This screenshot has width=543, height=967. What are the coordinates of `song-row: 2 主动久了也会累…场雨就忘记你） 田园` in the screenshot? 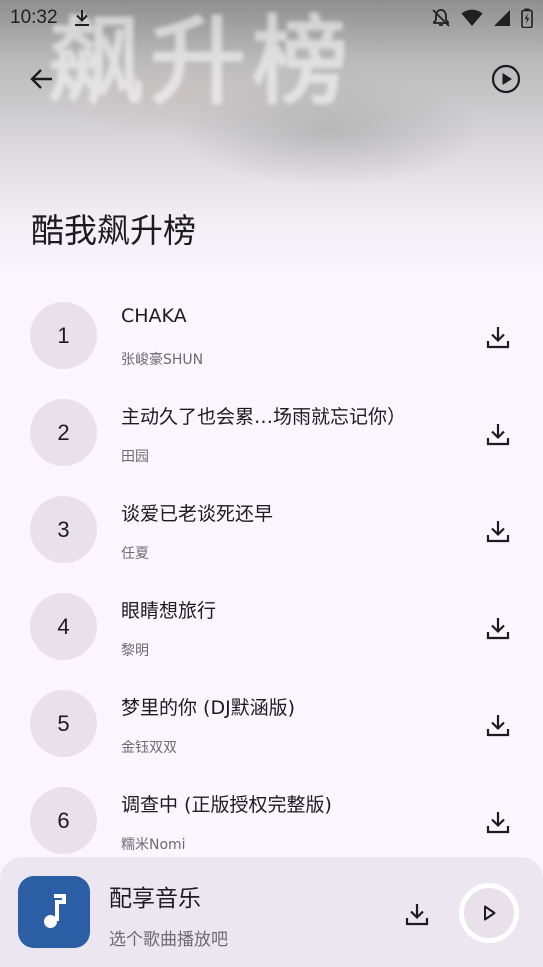 It's located at (271, 432).